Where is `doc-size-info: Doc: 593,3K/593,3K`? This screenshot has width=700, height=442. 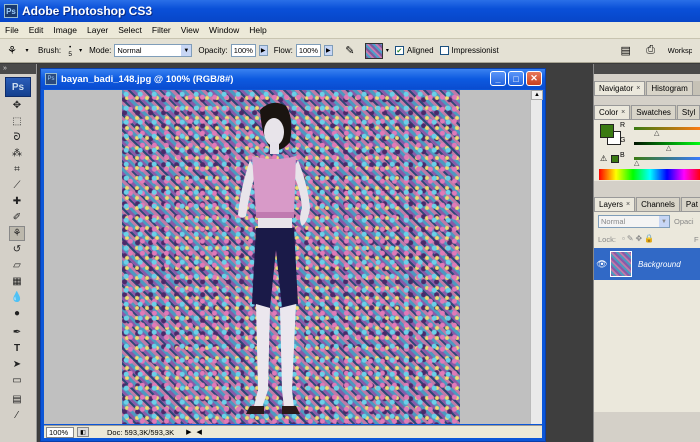
doc-size-info: Doc: 593,3K/593,3K is located at coordinates (141, 432).